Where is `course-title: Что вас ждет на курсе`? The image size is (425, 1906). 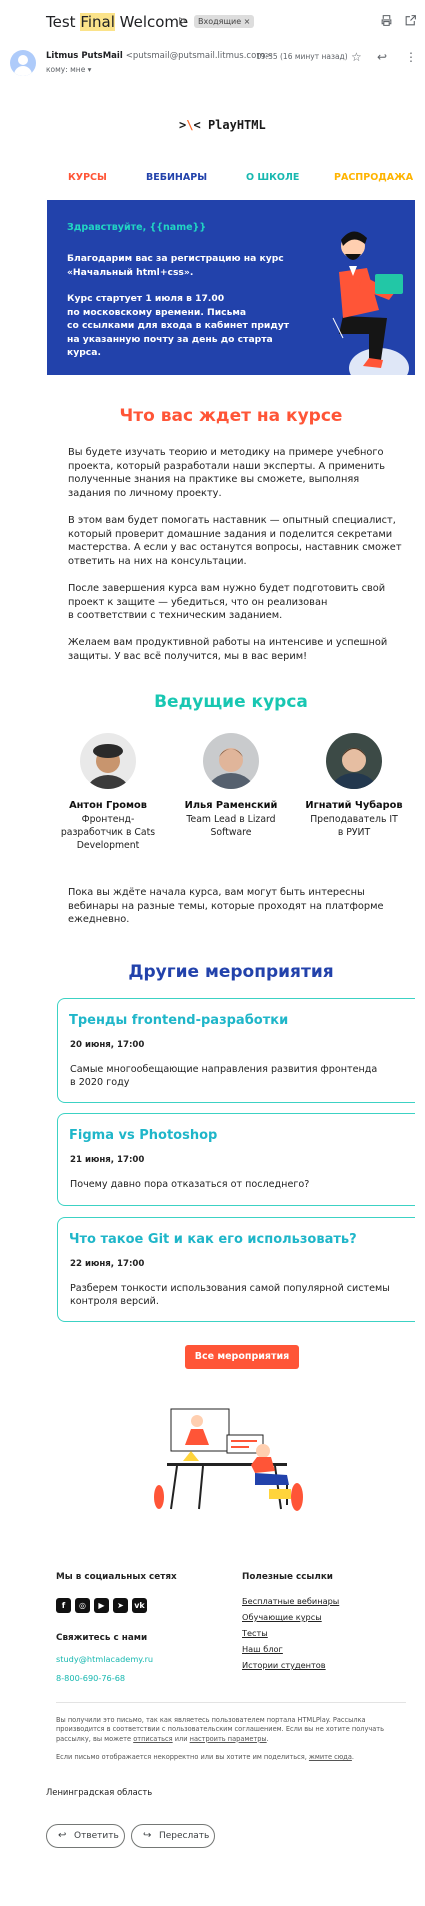
course-title: Что вас ждет на курсе is located at coordinates (231, 416).